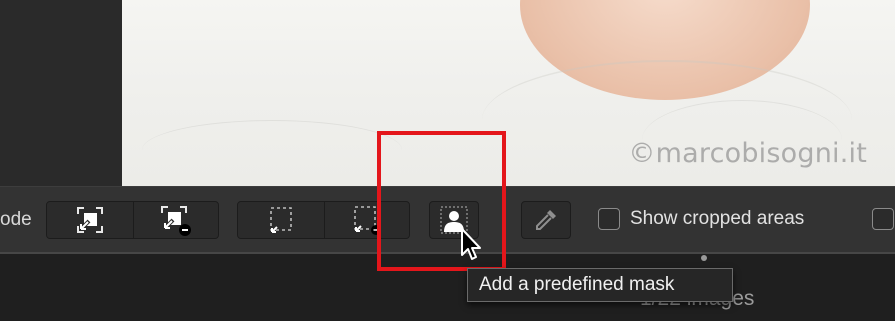 This screenshot has height=321, width=895. Describe the element at coordinates (577, 284) in the screenshot. I see `tooltip-text: Add a predefined mask` at that location.